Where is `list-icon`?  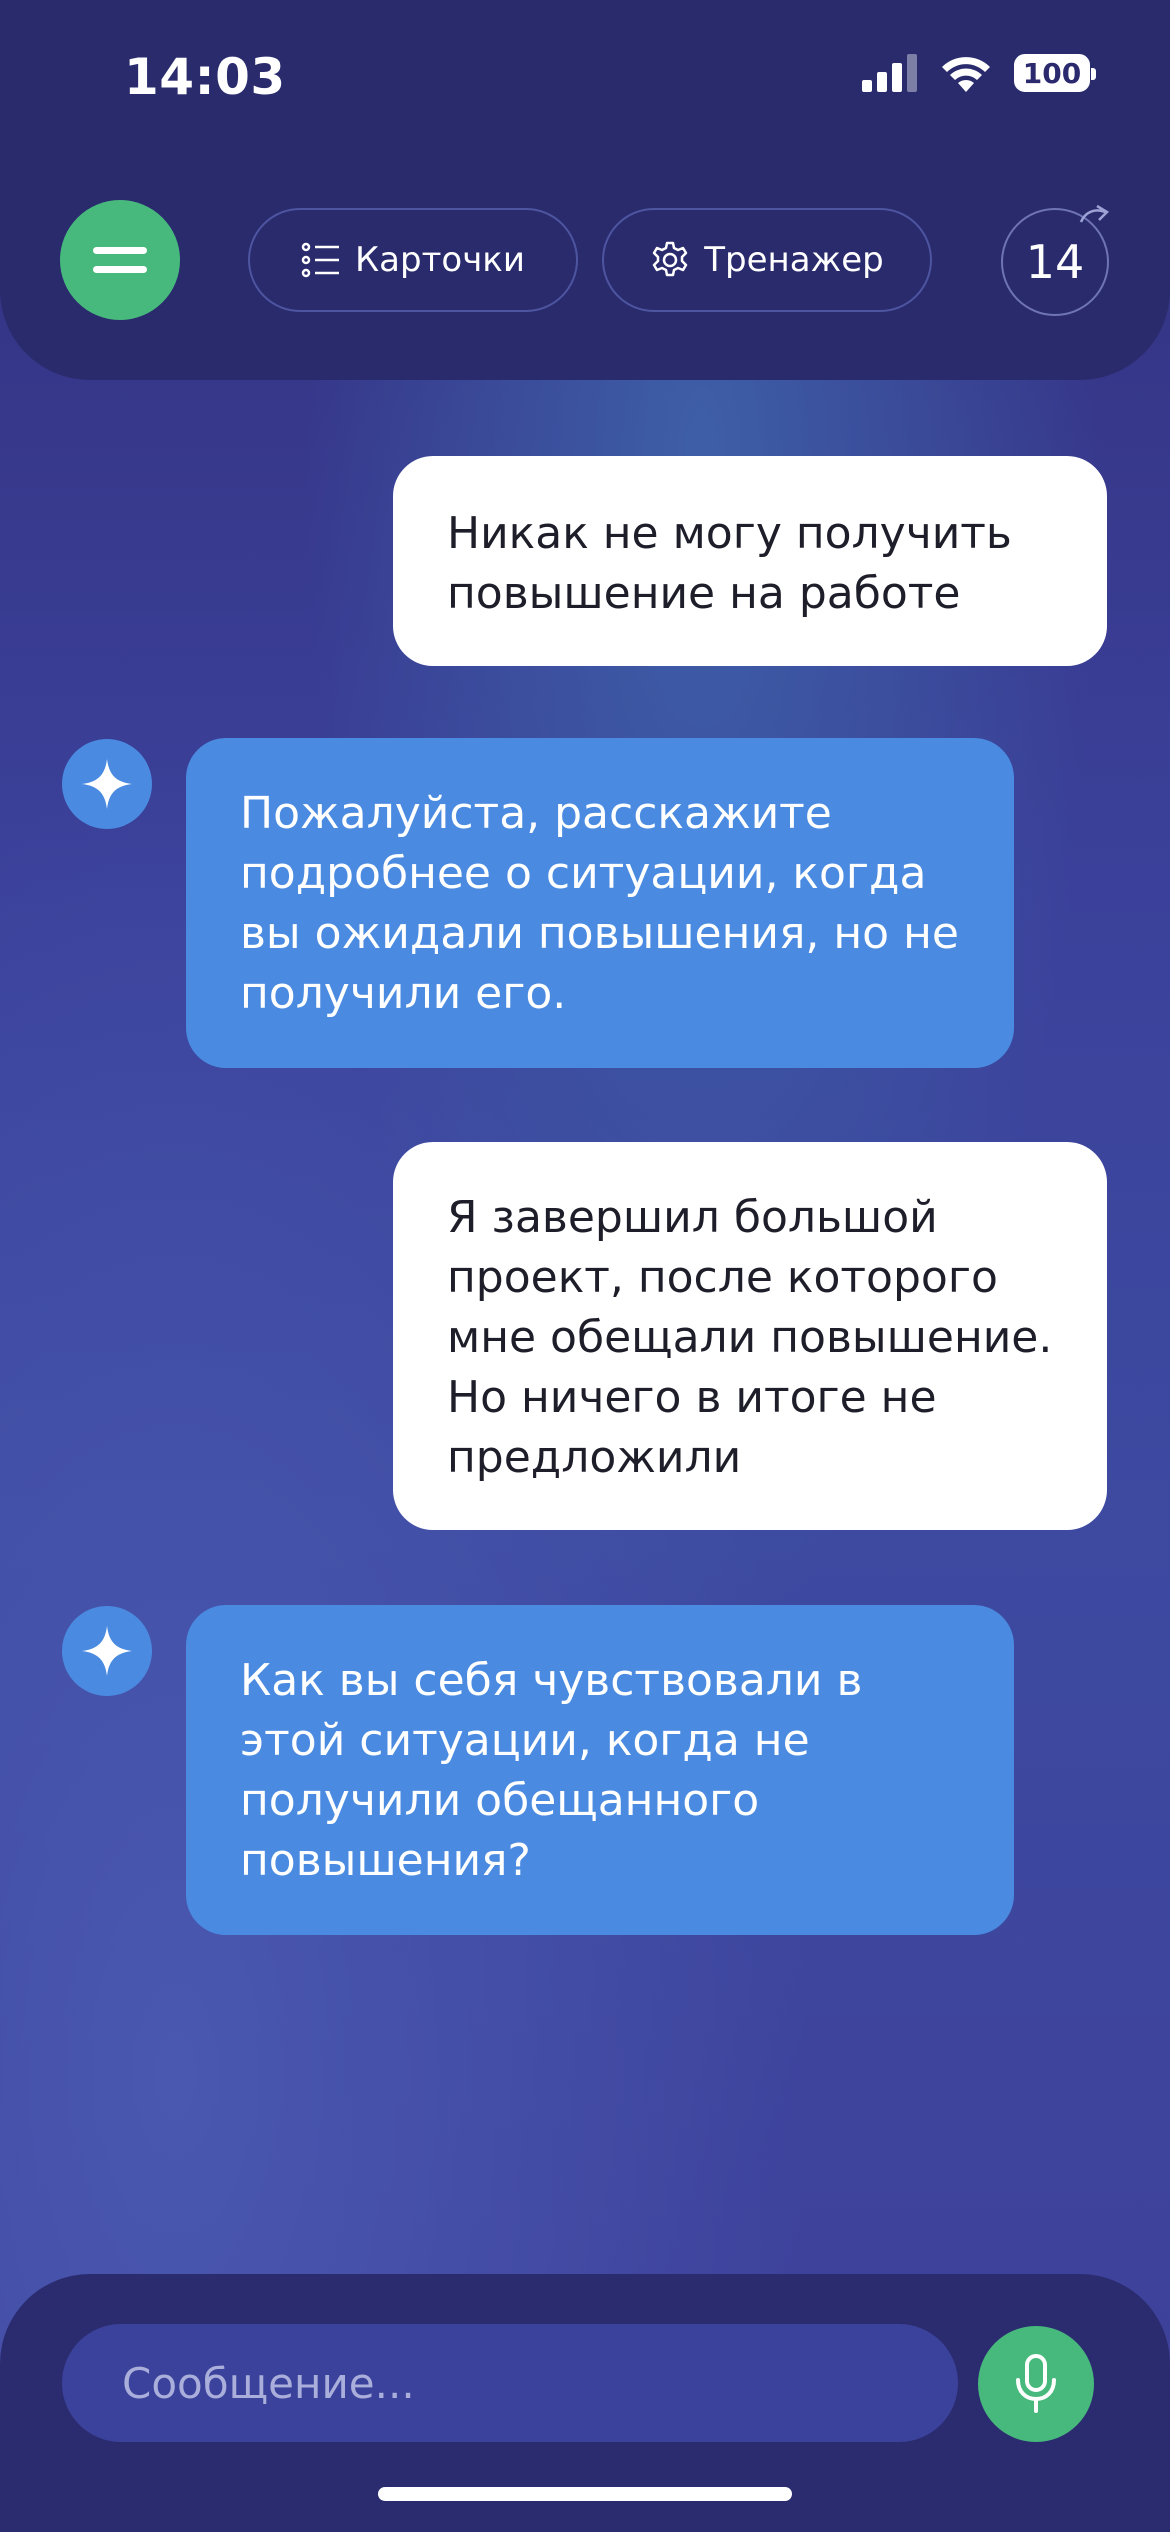 list-icon is located at coordinates (320, 260).